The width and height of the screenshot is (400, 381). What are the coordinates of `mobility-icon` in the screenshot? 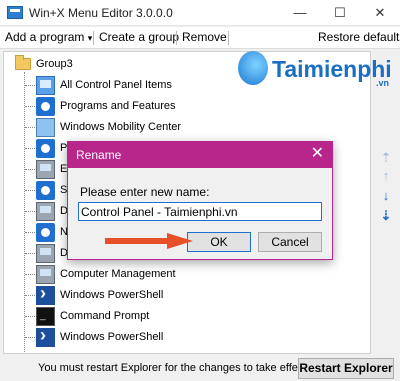 It's located at (45, 127).